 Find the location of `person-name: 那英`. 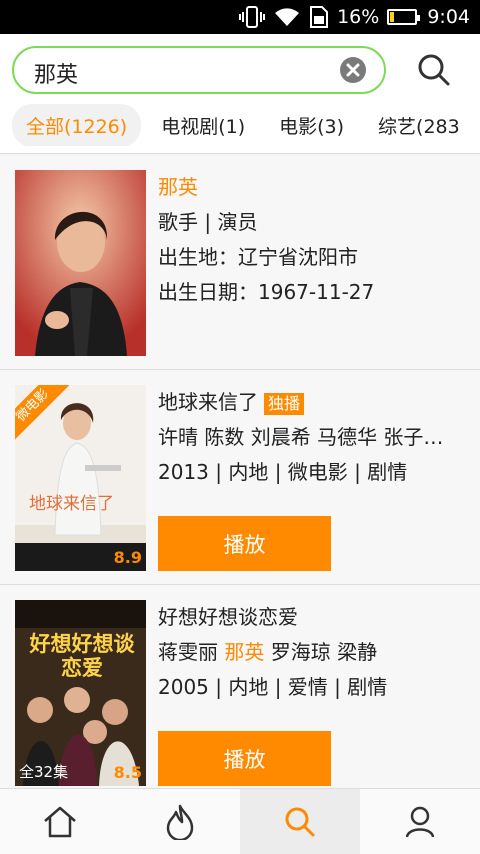

person-name: 那英 is located at coordinates (314, 187).